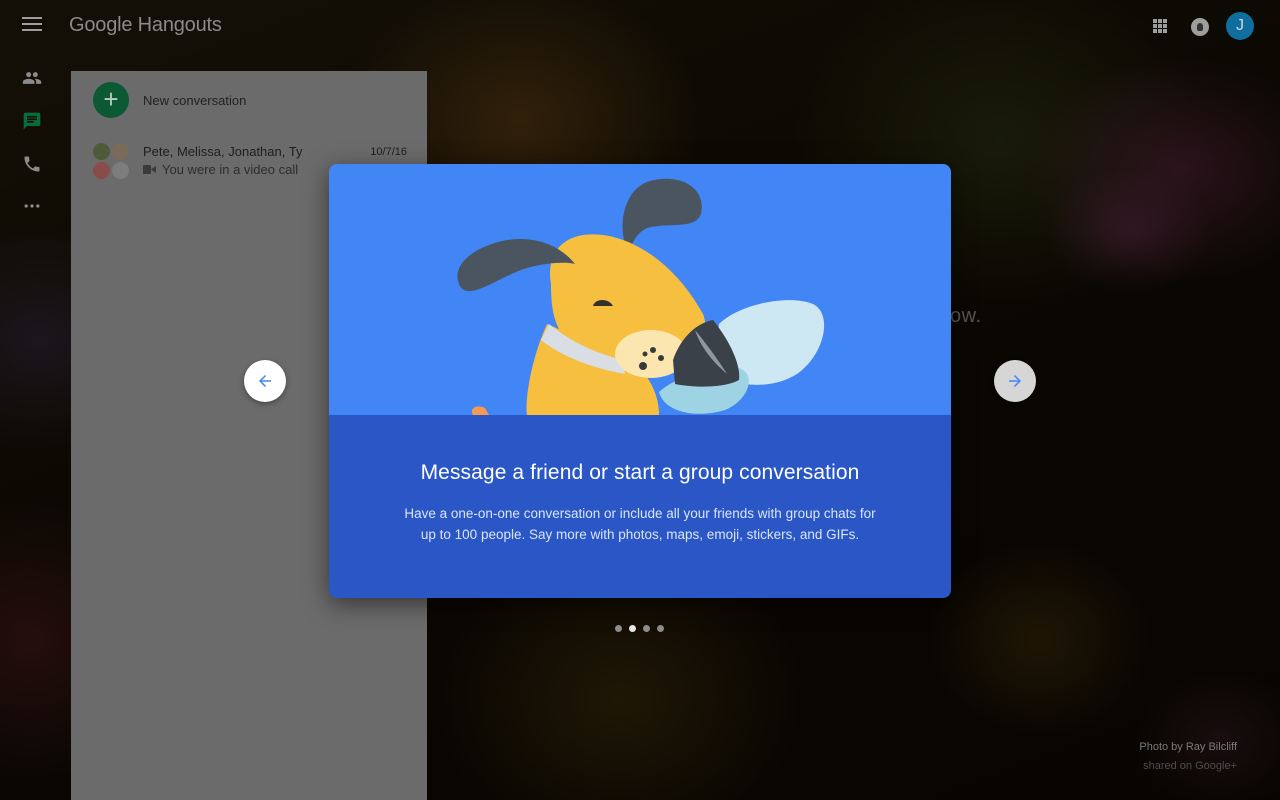 The image size is (1280, 800). I want to click on new-conversation: + New conversation, so click(169, 100).